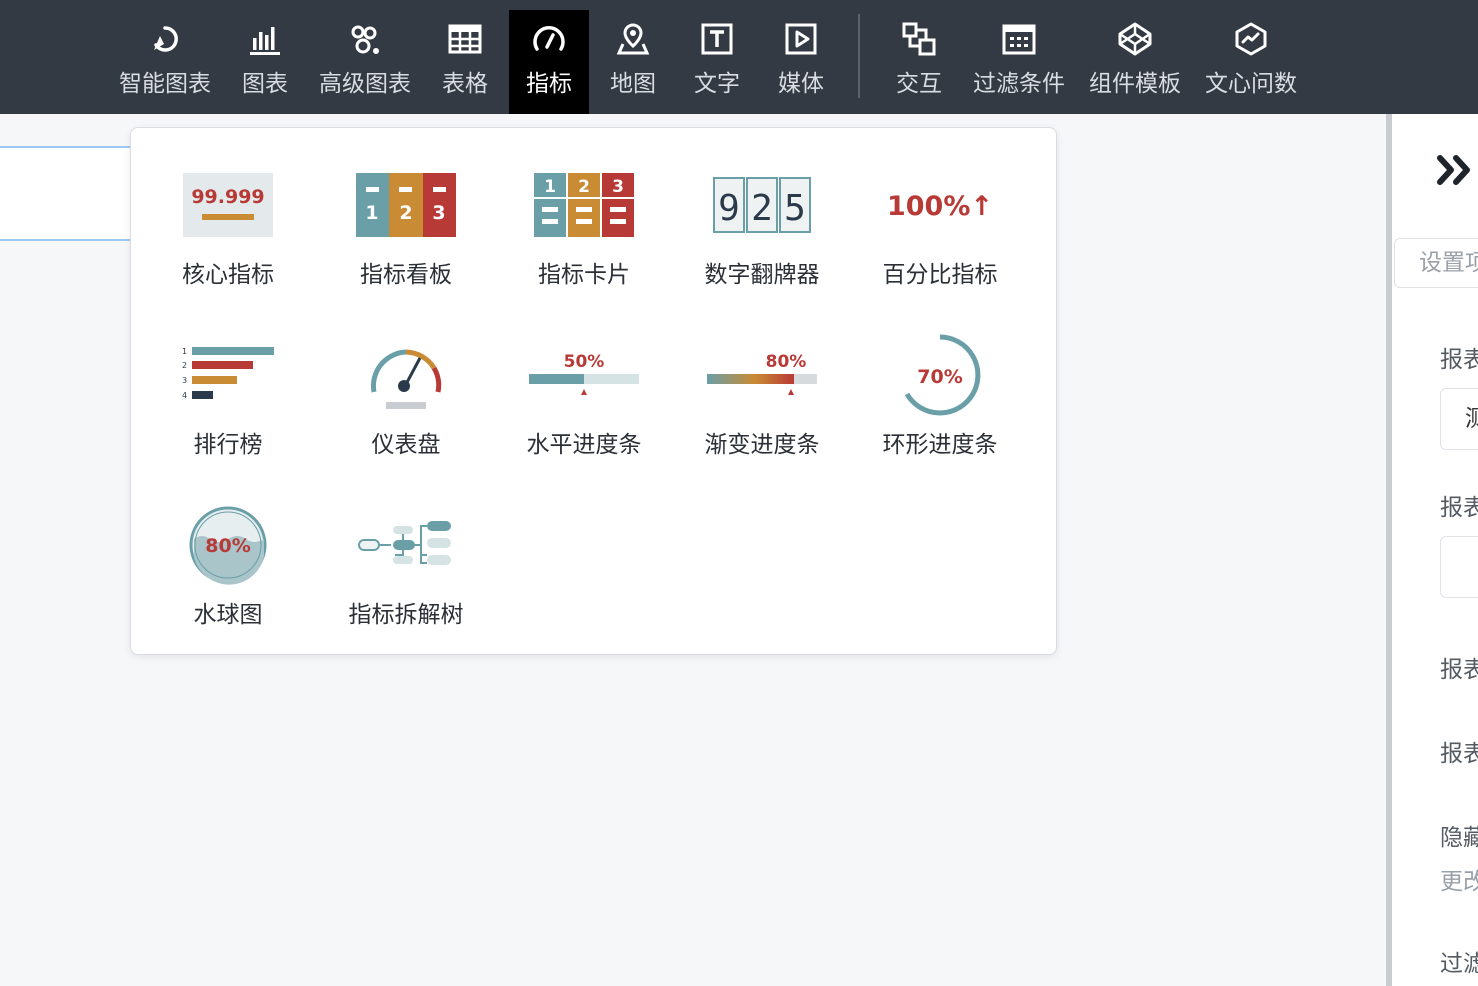  Describe the element at coordinates (801, 84) in the screenshot. I see `tool-label: 媒体` at that location.